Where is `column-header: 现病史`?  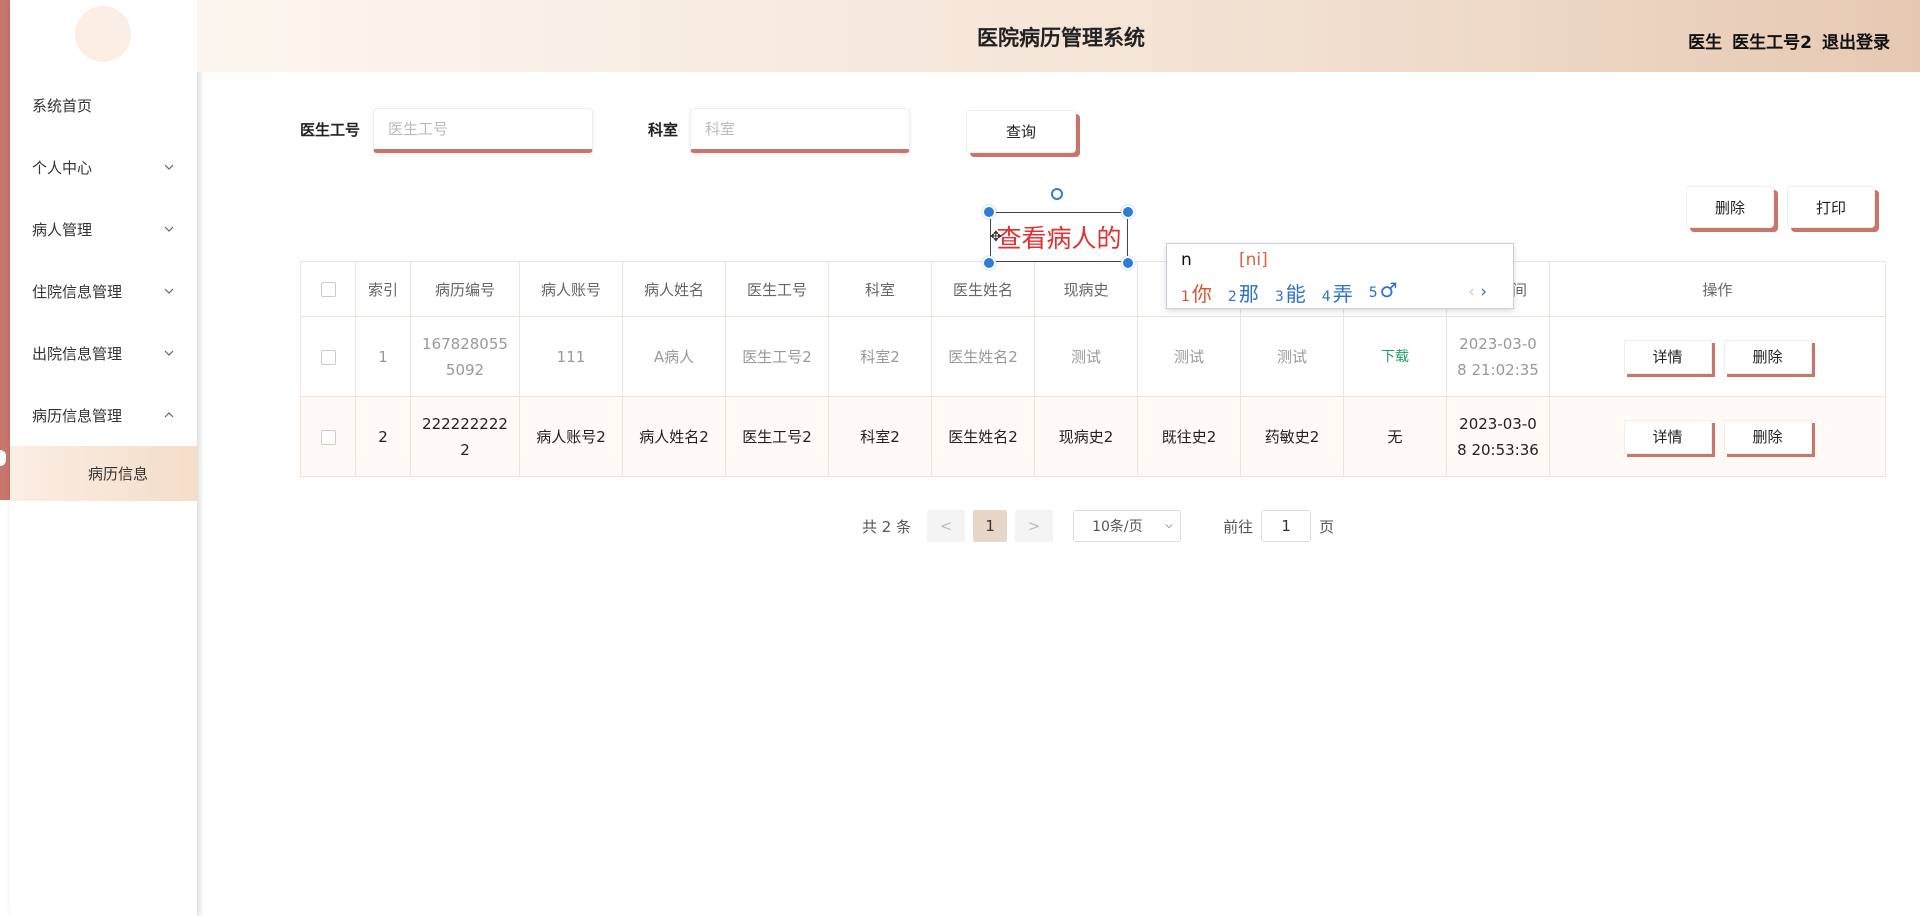
column-header: 现病史 is located at coordinates (1086, 289).